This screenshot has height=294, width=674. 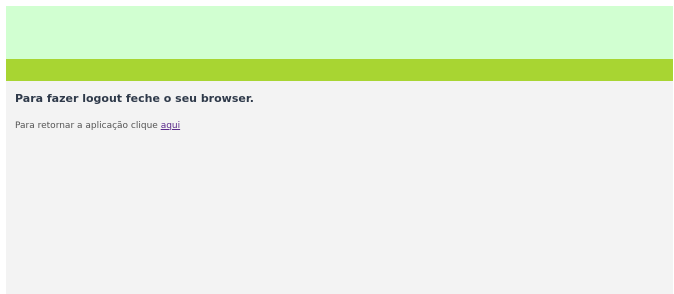 I want to click on return-instructions: Para retornar a aplicação clique aqui, so click(x=339, y=126).